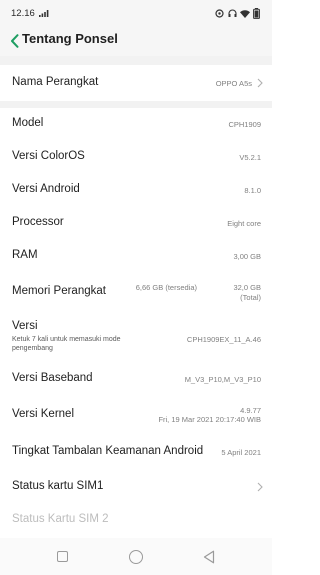 Image resolution: width=320 pixels, height=575 pixels. I want to click on coloros-value: V5.2.1, so click(250, 157).